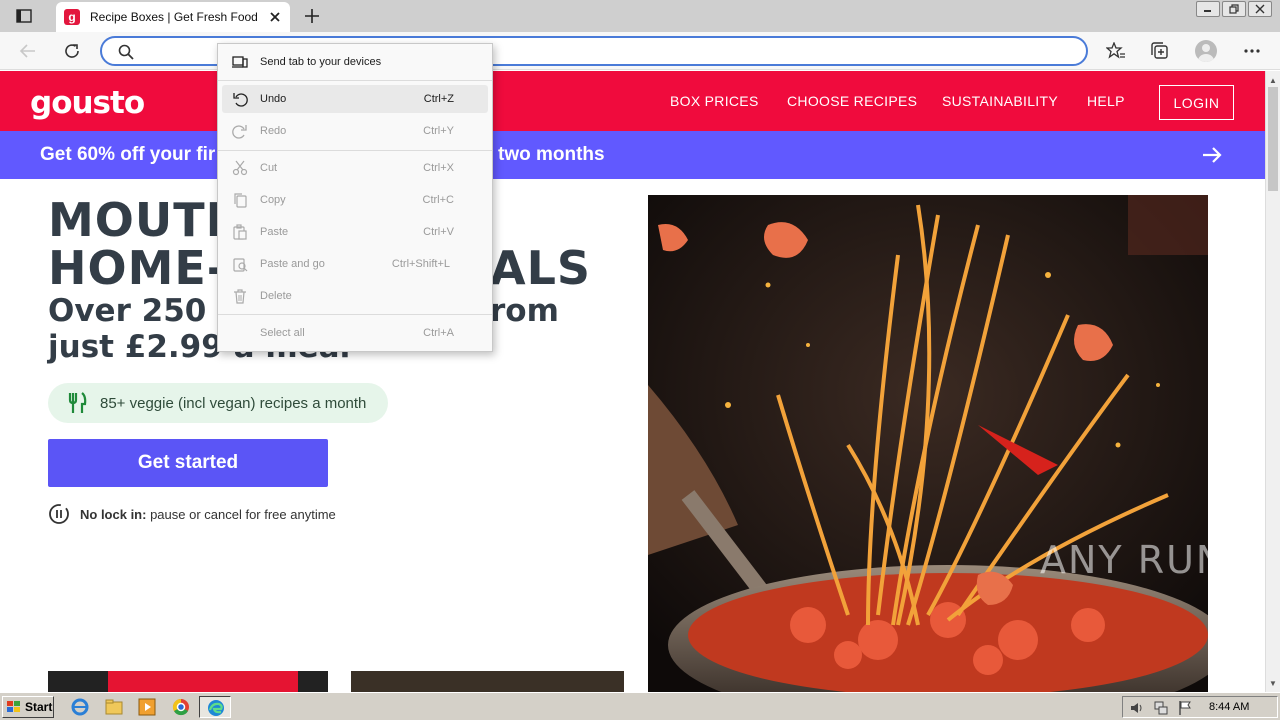  What do you see at coordinates (59, 514) in the screenshot?
I see `pause-cycle-icon` at bounding box center [59, 514].